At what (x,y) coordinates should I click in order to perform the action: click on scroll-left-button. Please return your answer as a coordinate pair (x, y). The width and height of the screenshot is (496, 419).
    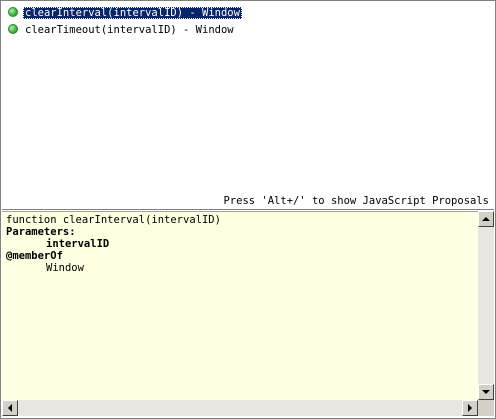
    Looking at the image, I should click on (10, 408).